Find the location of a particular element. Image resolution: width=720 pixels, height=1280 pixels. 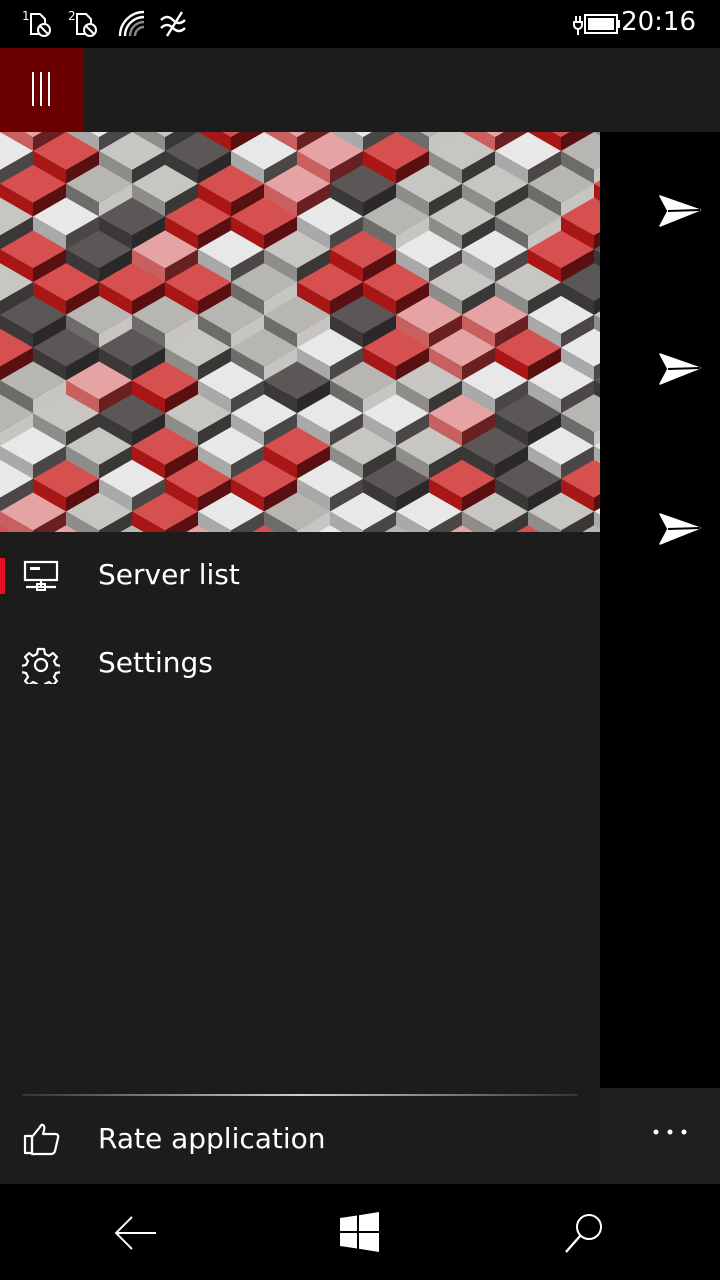

battery-charging-icon is located at coordinates (597, 24).